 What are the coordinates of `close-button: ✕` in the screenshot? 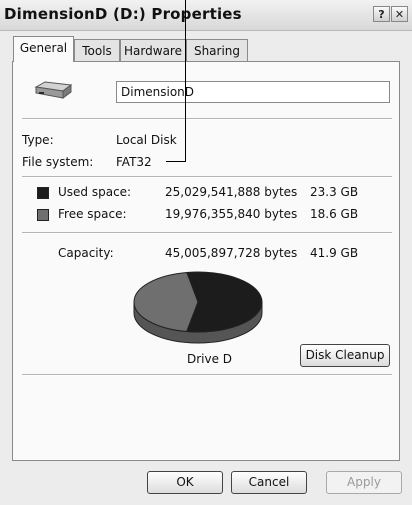 It's located at (399, 14).